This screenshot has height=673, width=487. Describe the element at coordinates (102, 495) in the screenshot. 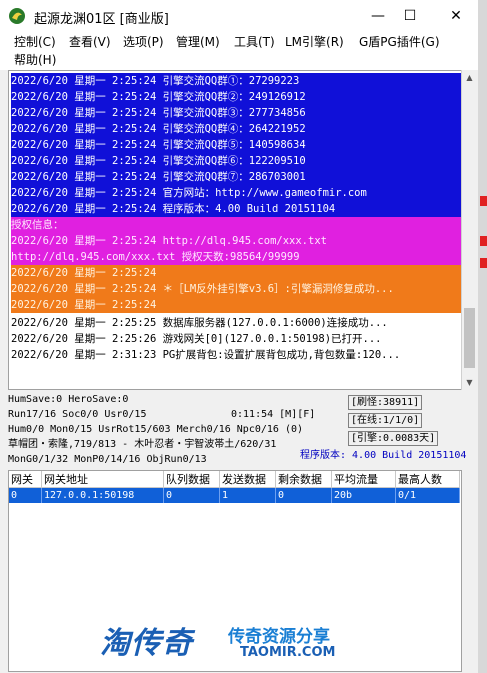

I see `cell-gateway-address: 127.0.0.1:50198` at that location.